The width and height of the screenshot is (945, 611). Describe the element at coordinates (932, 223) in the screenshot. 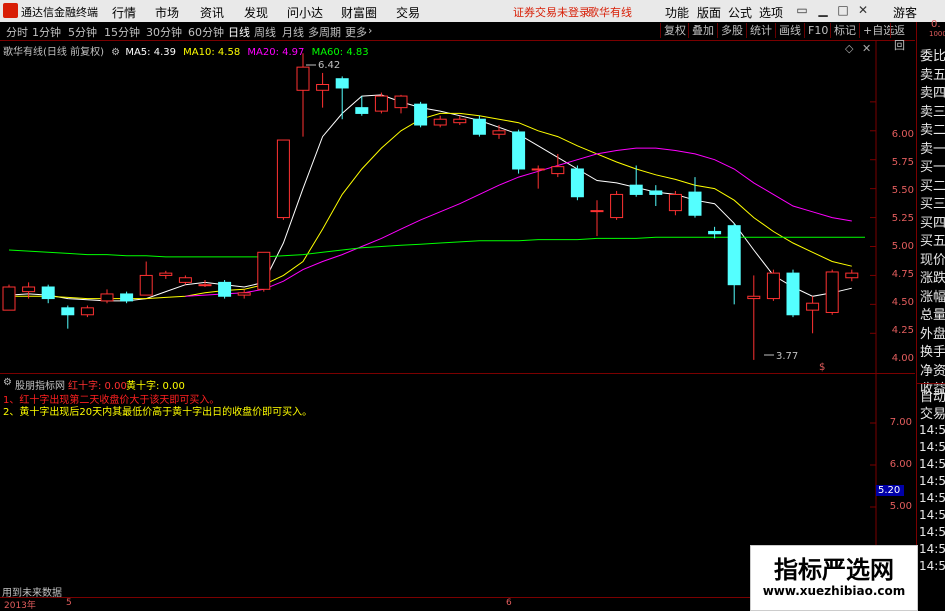

I see `quote-field-label: 买四` at that location.